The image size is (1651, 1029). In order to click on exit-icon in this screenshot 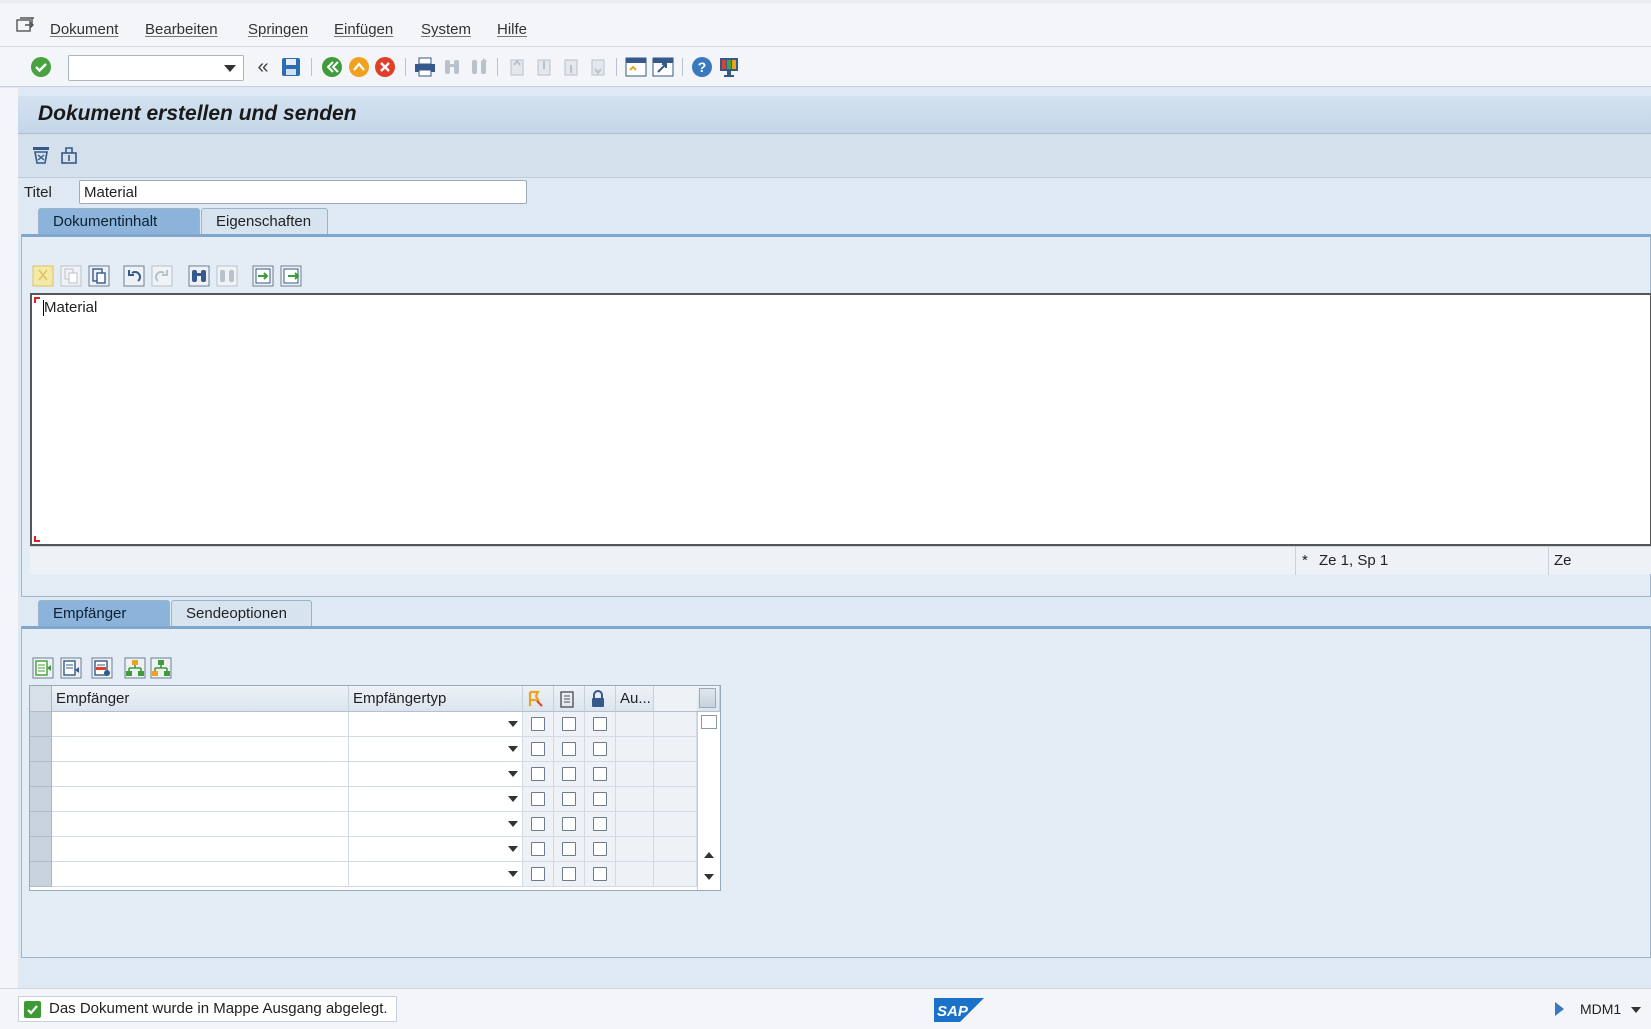, I will do `click(359, 67)`.